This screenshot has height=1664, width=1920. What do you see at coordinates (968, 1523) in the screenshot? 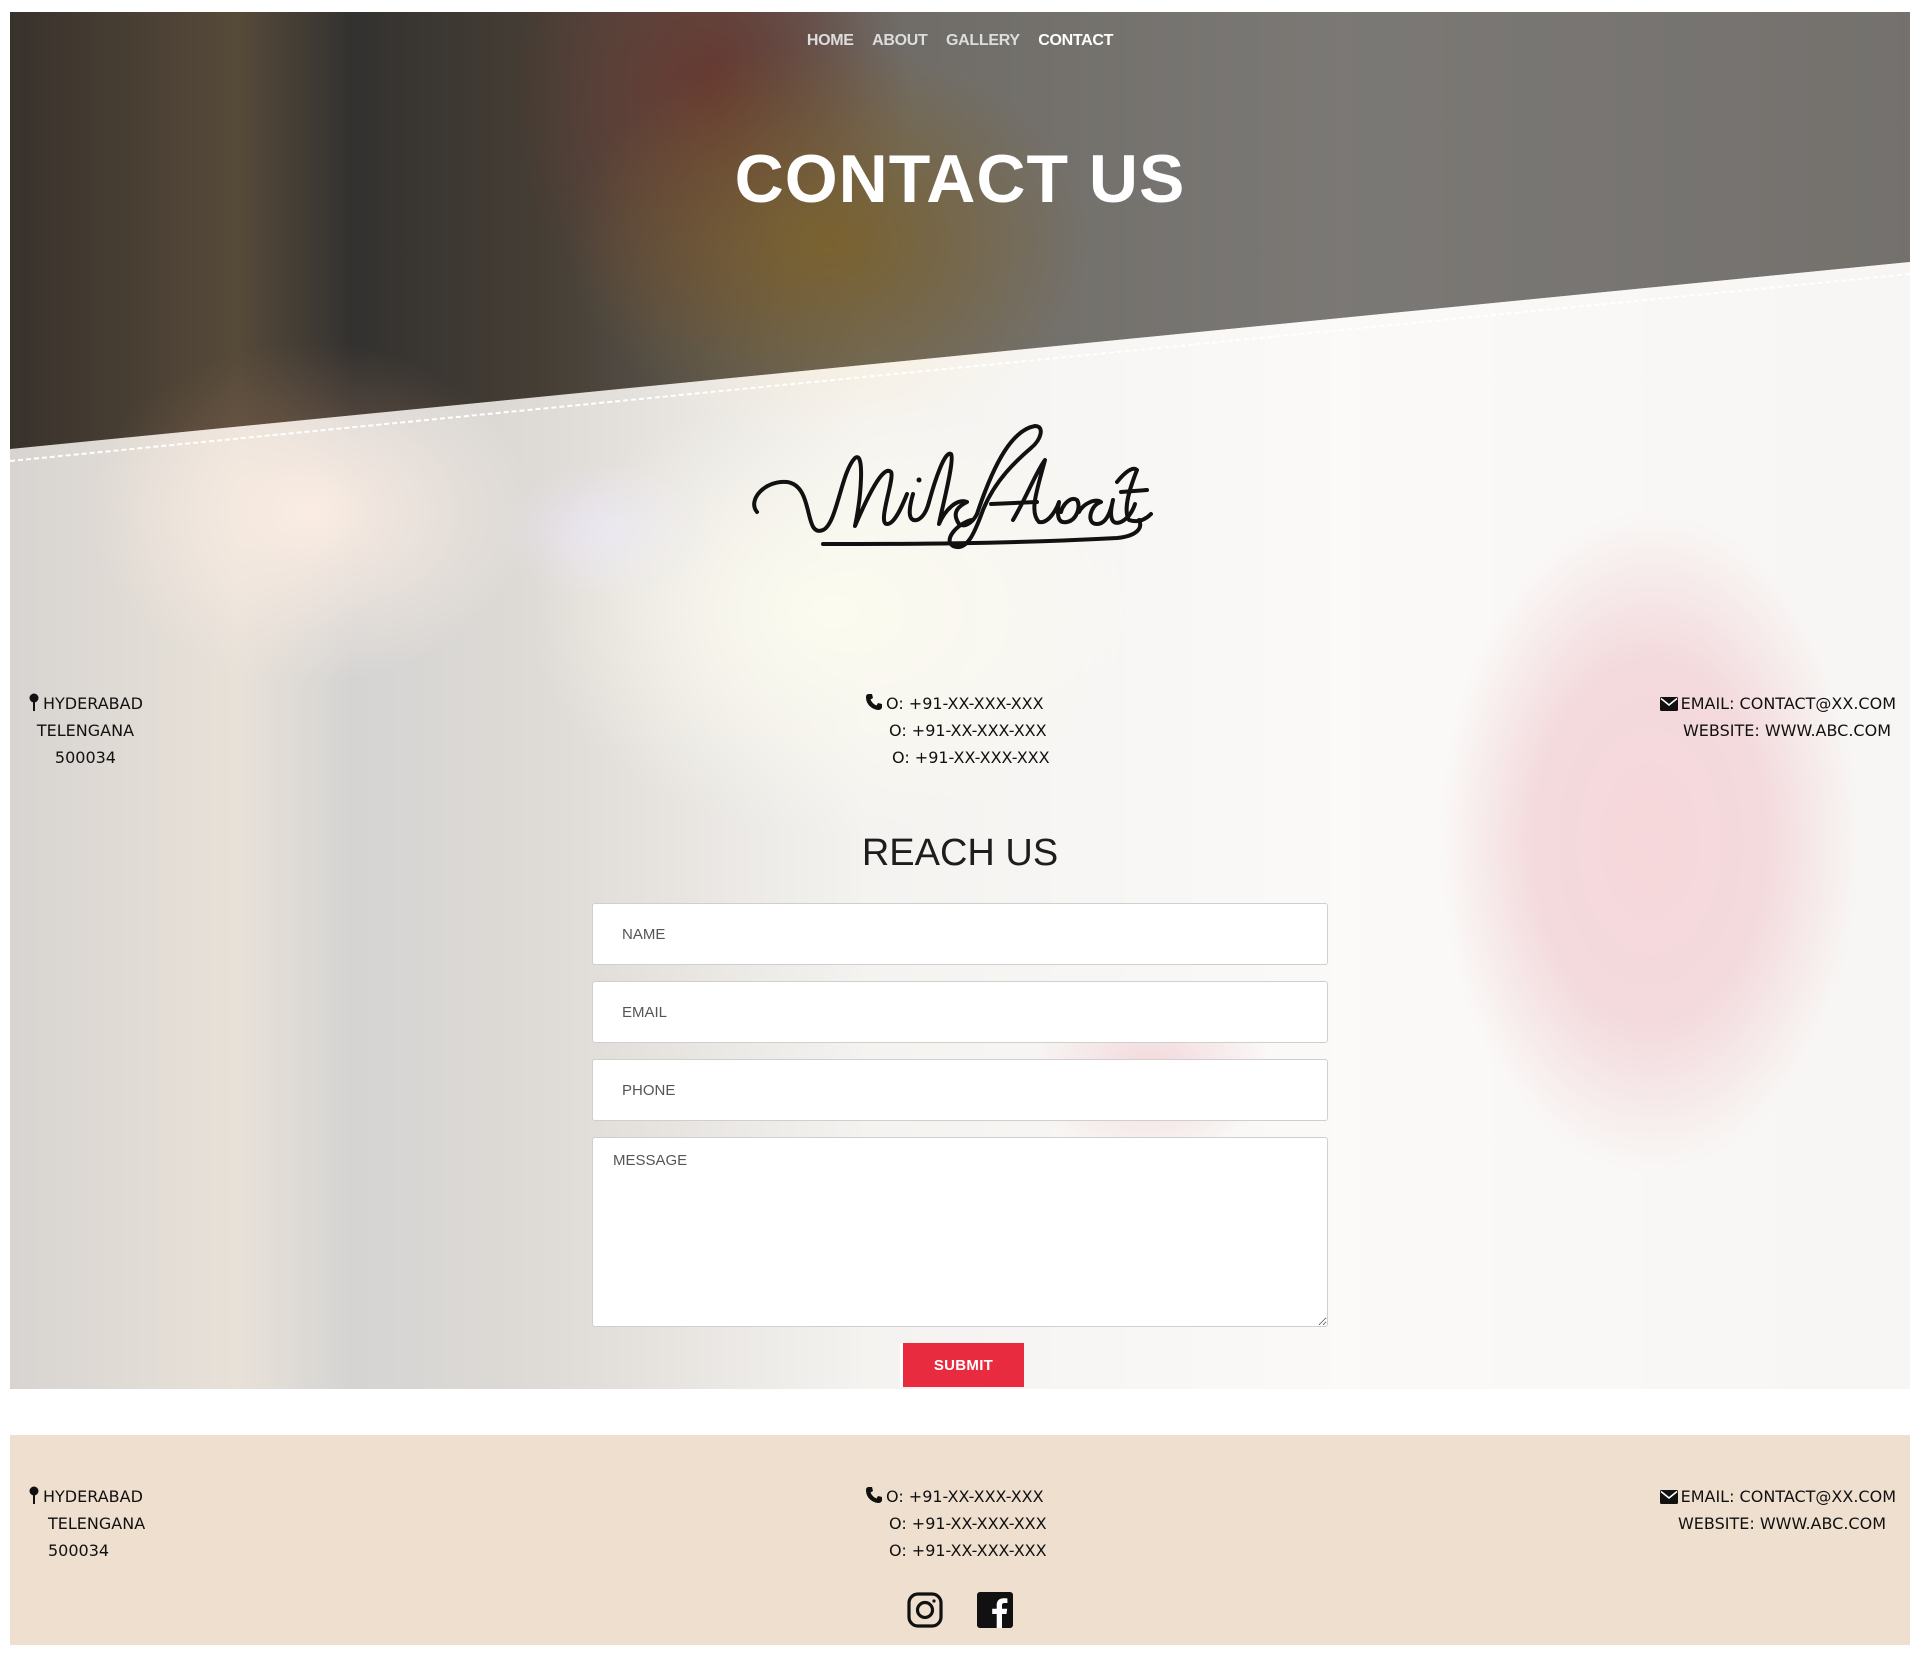
I see `footer-phone-line-2: O: +91-XX-XXX-XXX` at bounding box center [968, 1523].